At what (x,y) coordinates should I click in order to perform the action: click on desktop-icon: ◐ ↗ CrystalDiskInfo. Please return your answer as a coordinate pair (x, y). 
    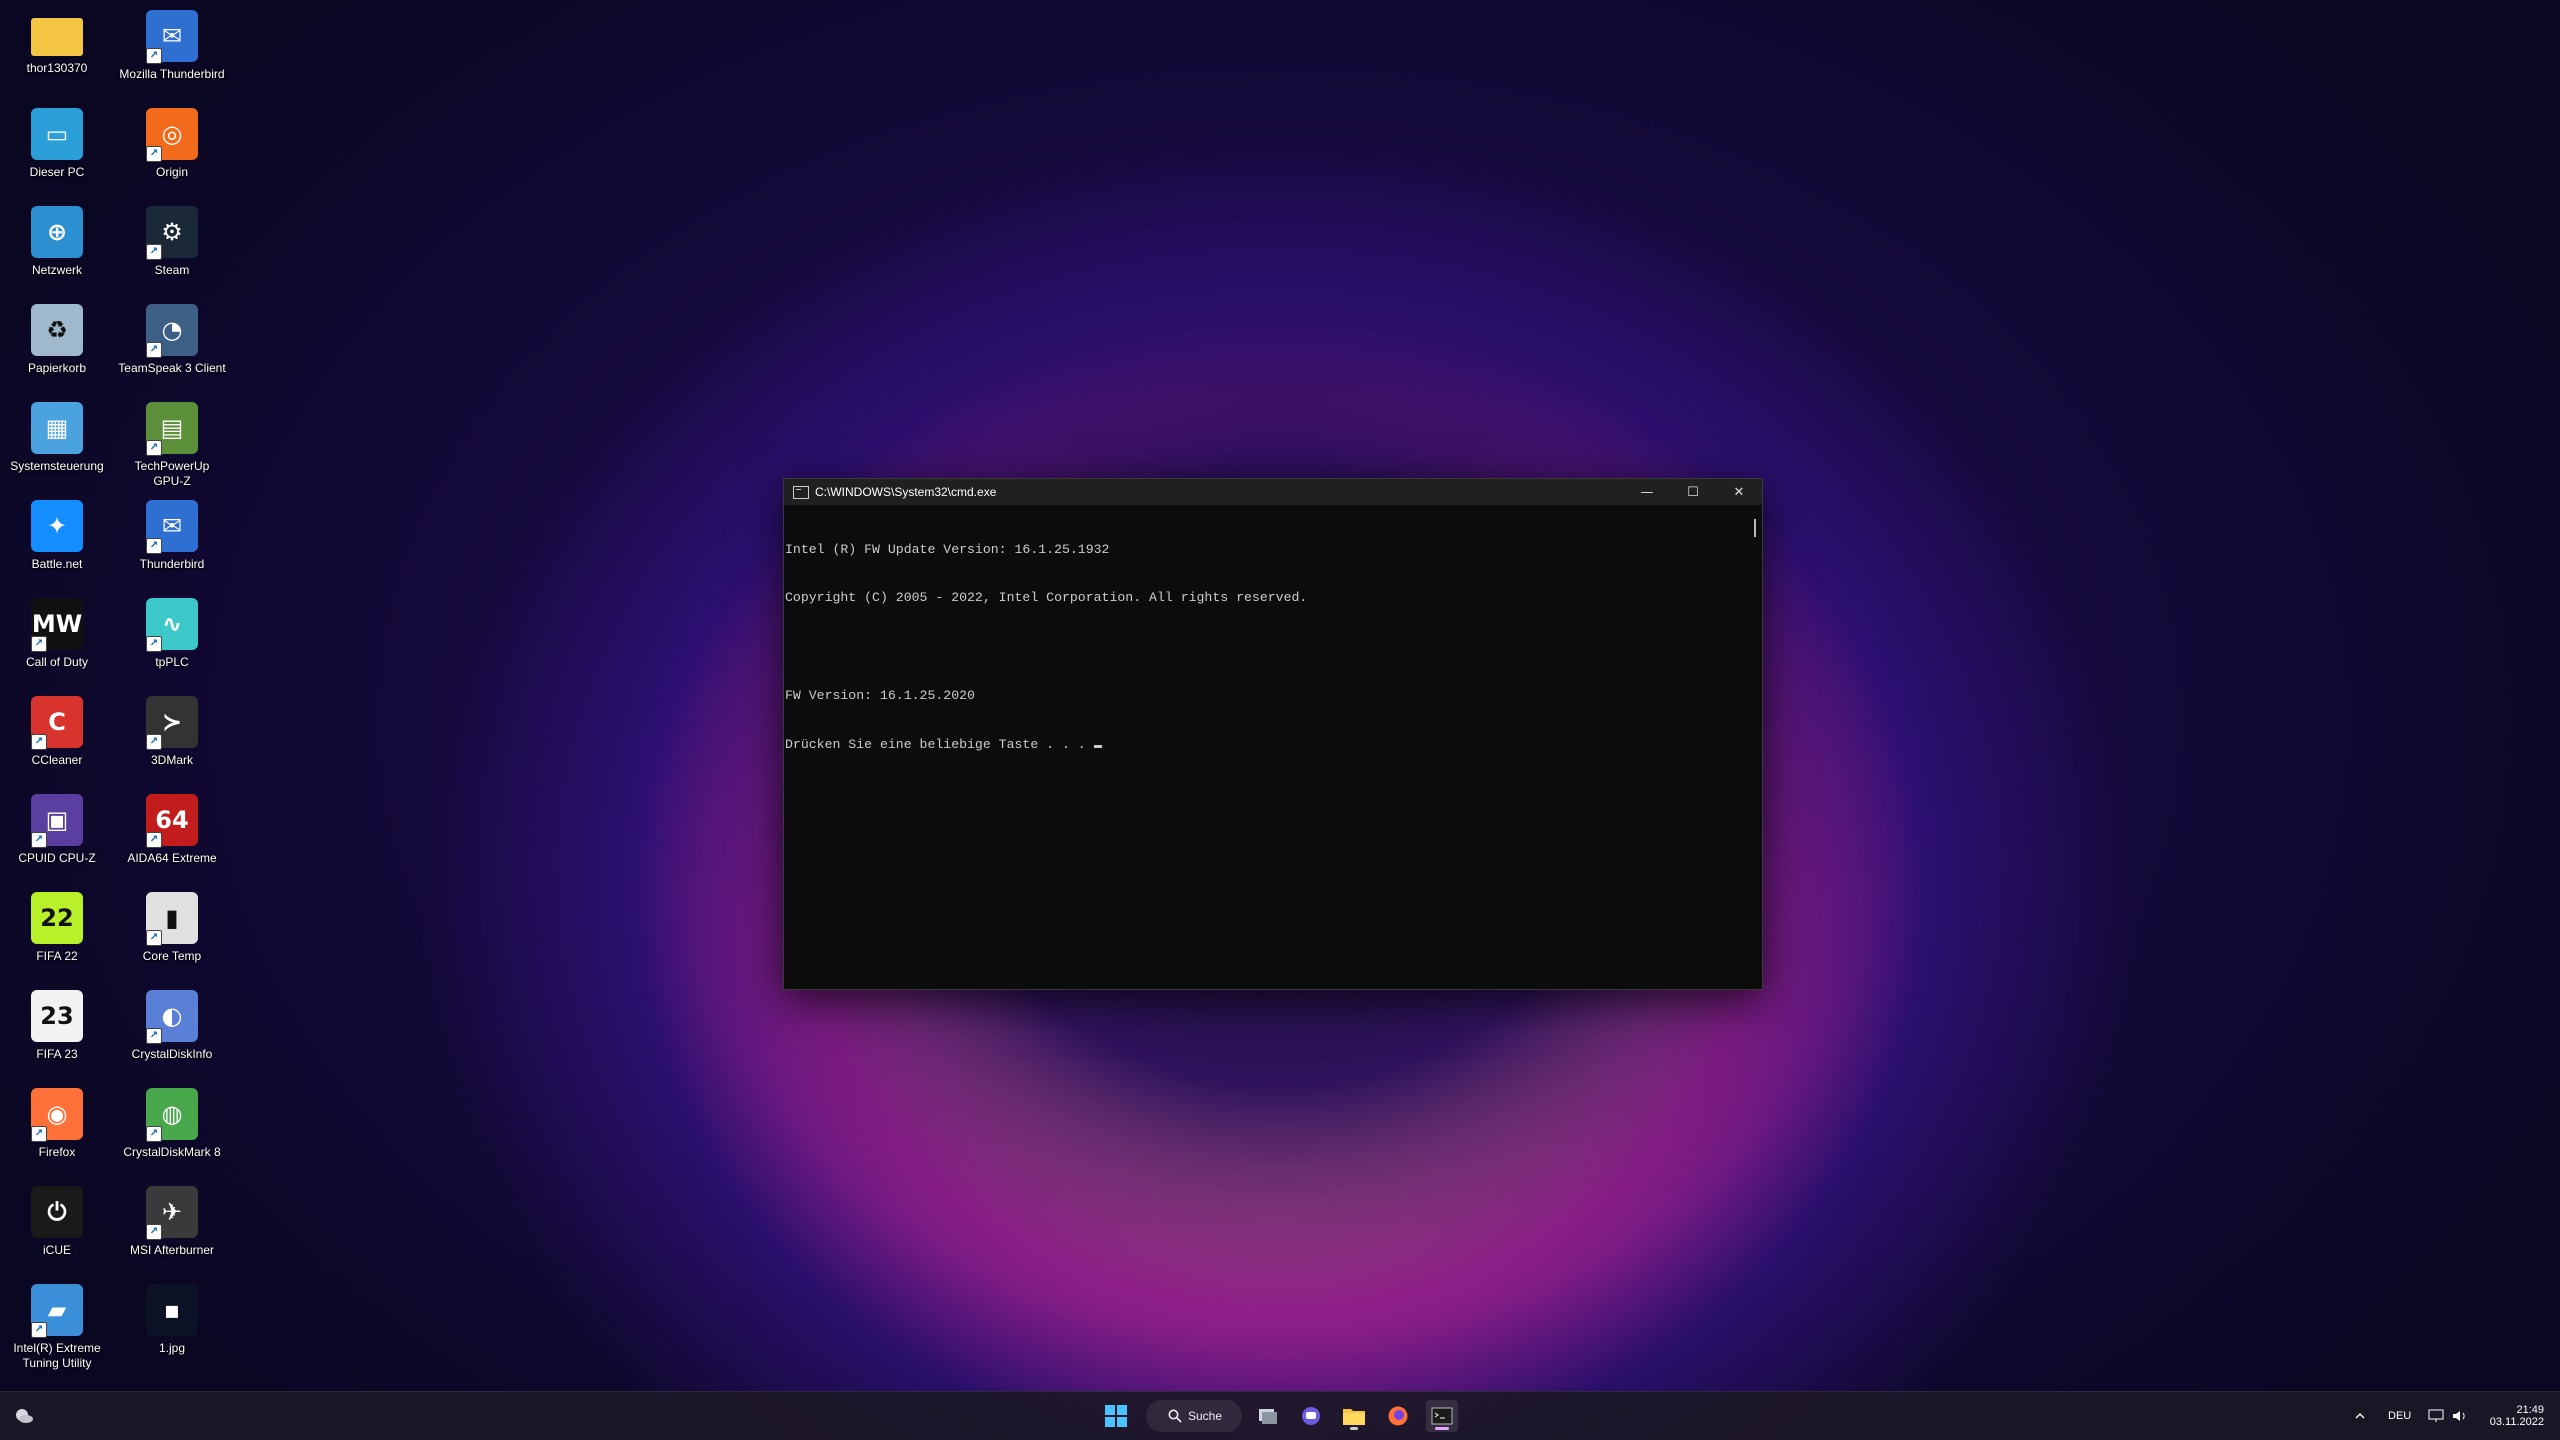
    Looking at the image, I should click on (172, 1031).